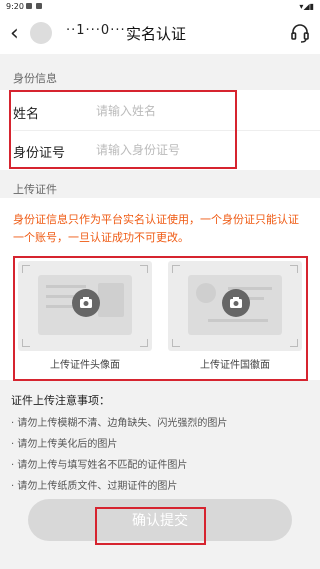 This screenshot has height=569, width=320. I want to click on rule-item: · 请勿上传与填写姓名不匹配的证件图片, so click(99, 465).